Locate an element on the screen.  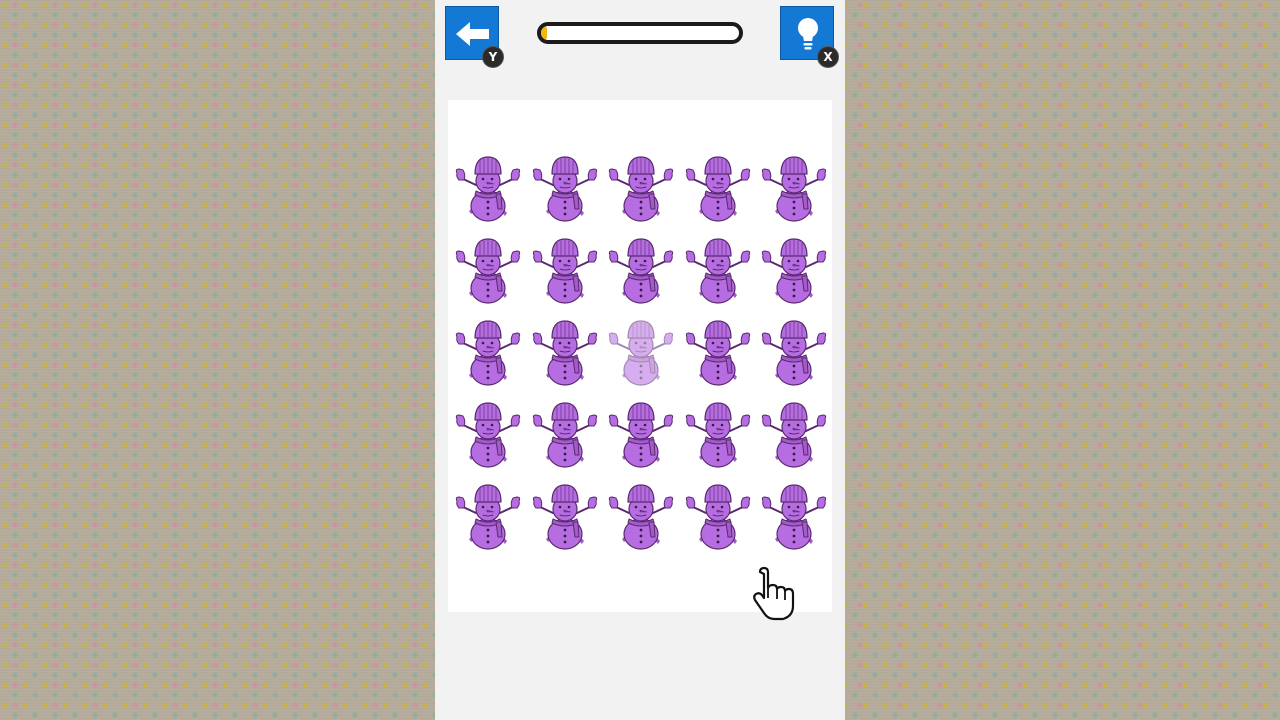
controller-y-badge: Y is located at coordinates (493, 57).